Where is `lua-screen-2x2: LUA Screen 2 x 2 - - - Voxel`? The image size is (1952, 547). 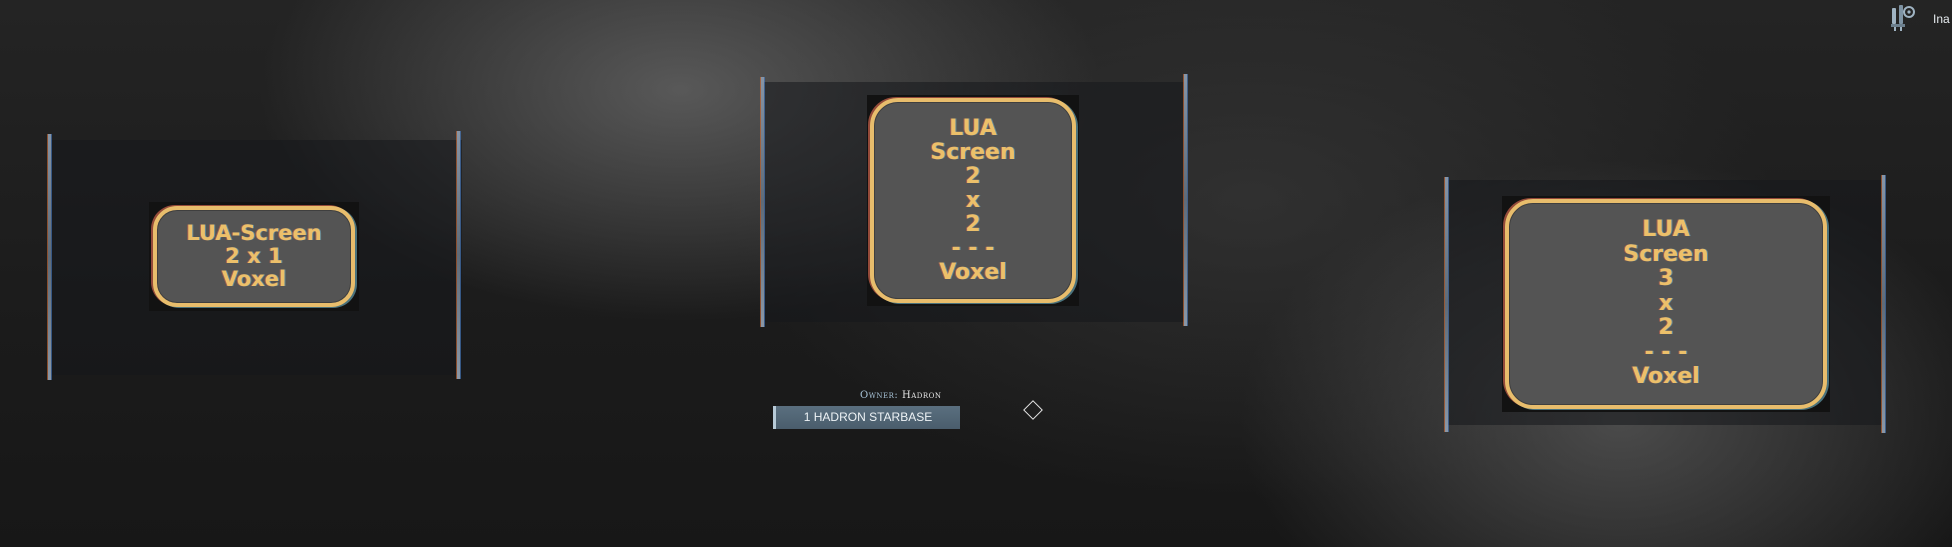
lua-screen-2x2: LUA Screen 2 x 2 - - - Voxel is located at coordinates (973, 200).